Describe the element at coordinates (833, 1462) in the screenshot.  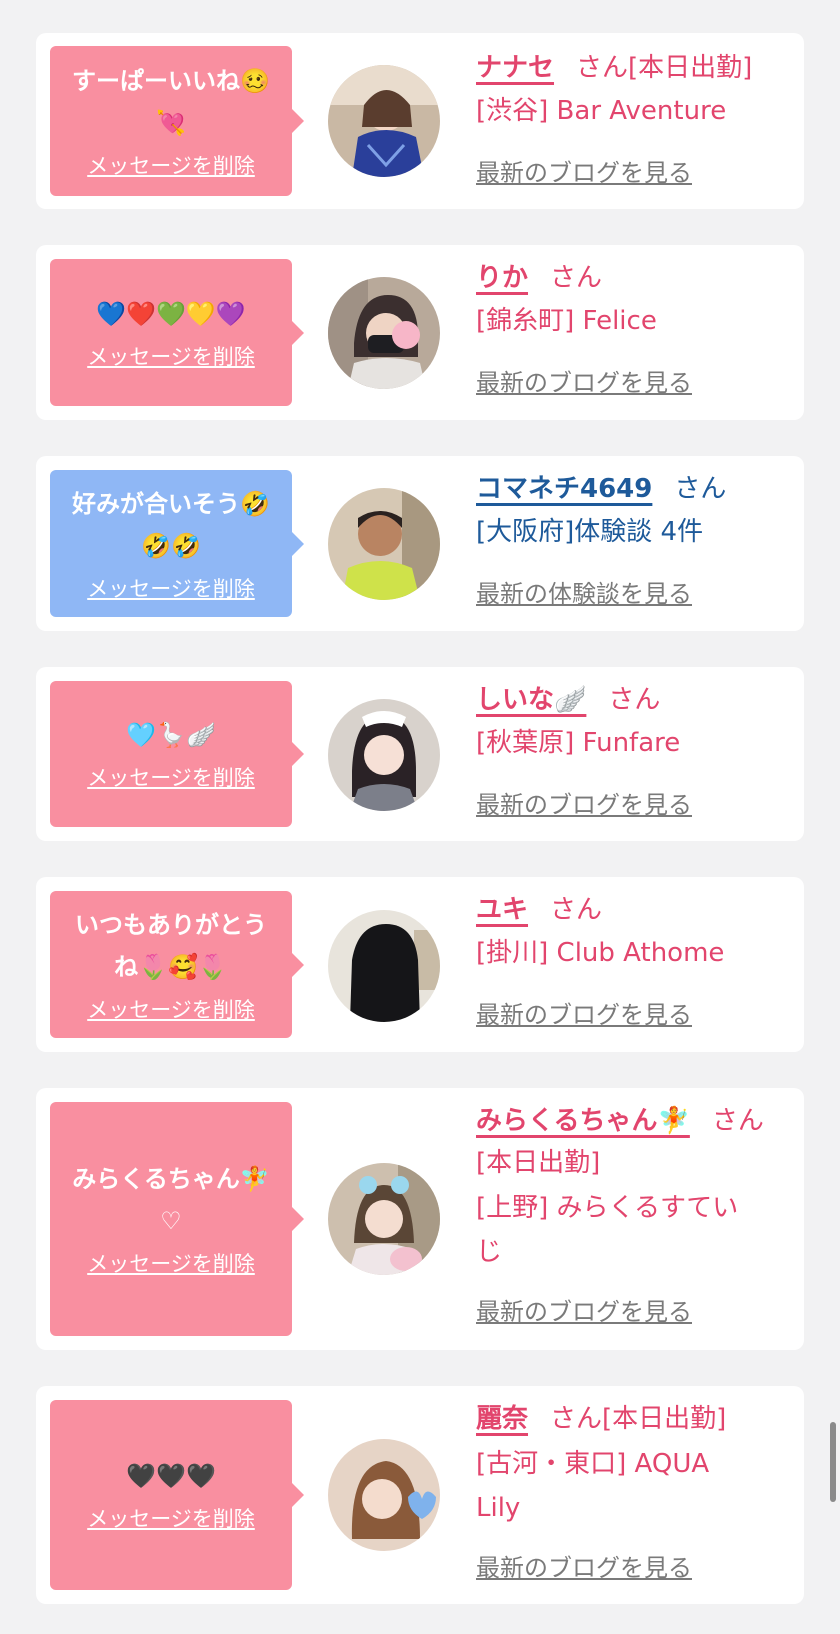
I see `scrollbar` at that location.